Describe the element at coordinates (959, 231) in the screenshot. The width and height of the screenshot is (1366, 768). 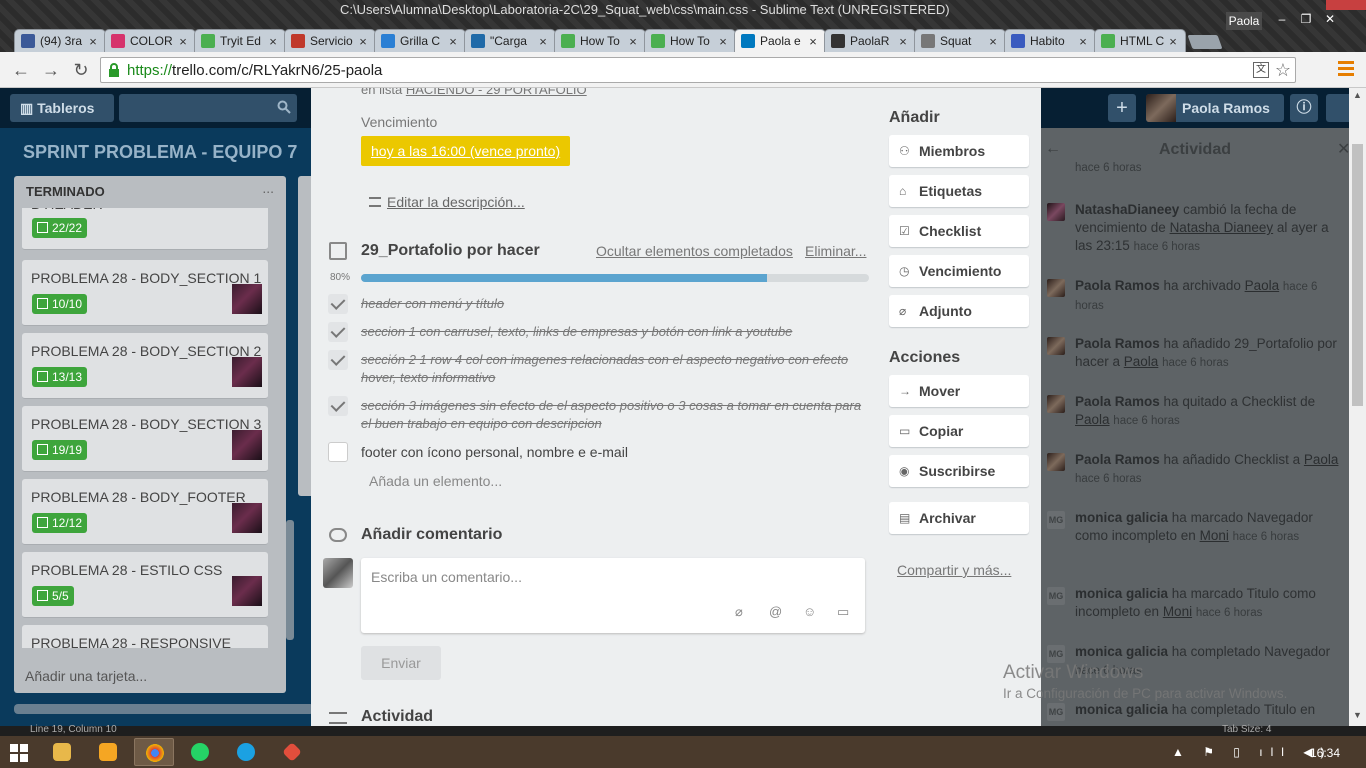
I see `checklist-button: ☑ Checklist` at that location.